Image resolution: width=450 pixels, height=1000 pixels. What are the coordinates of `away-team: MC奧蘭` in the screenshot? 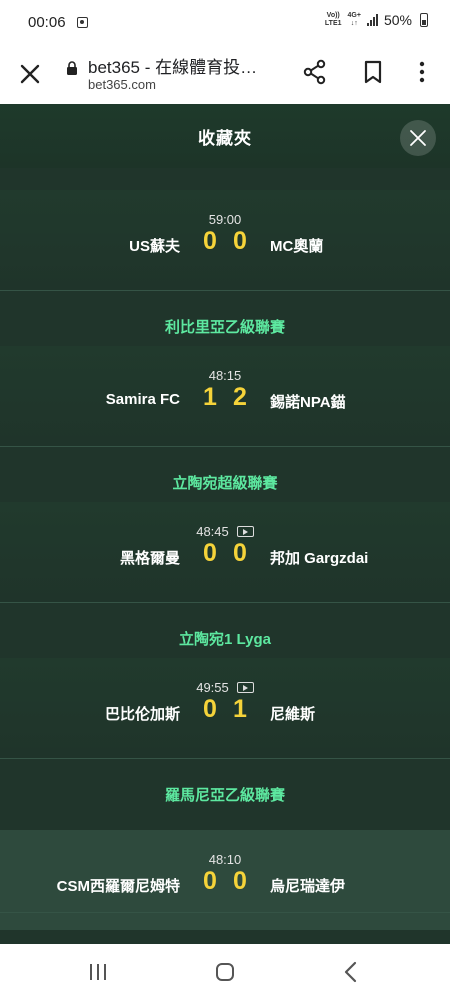 It's located at (297, 246).